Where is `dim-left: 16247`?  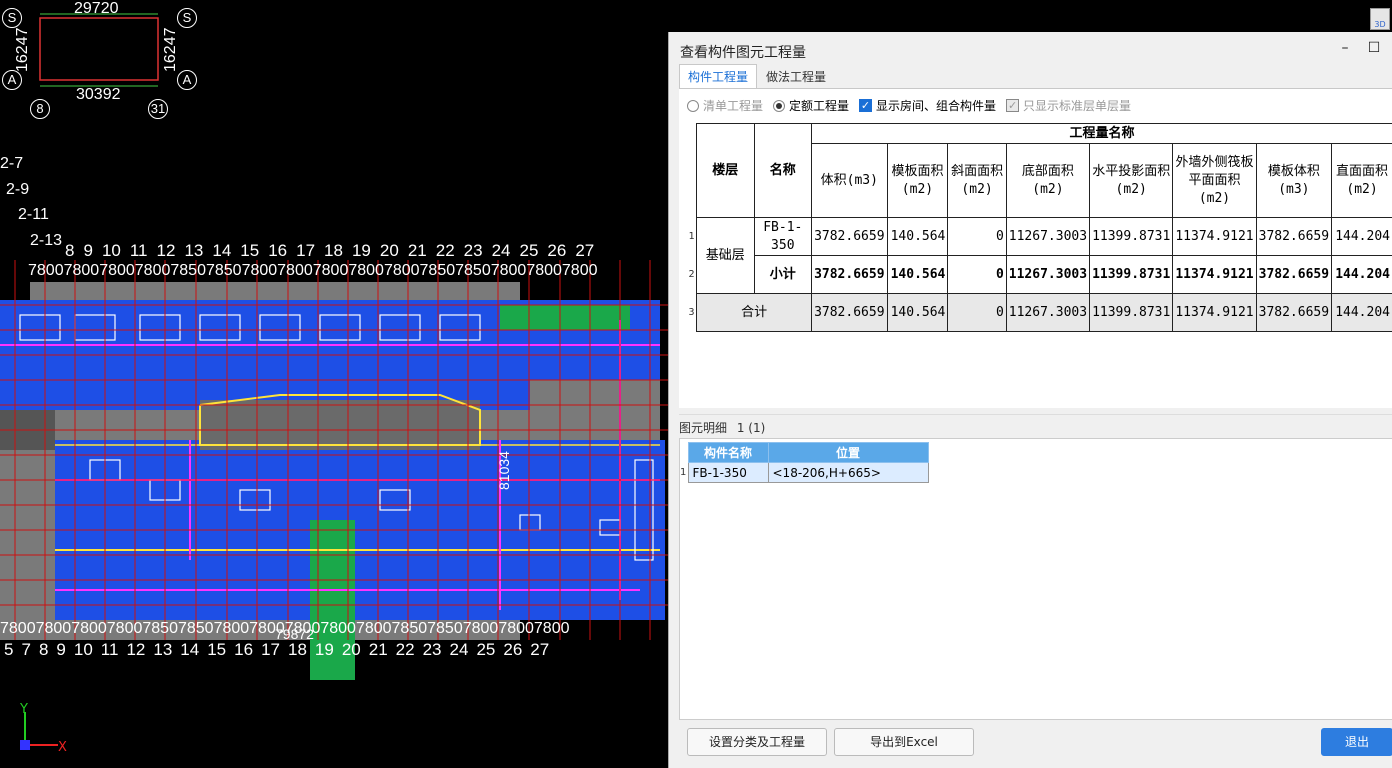
dim-left: 16247 is located at coordinates (22, 50).